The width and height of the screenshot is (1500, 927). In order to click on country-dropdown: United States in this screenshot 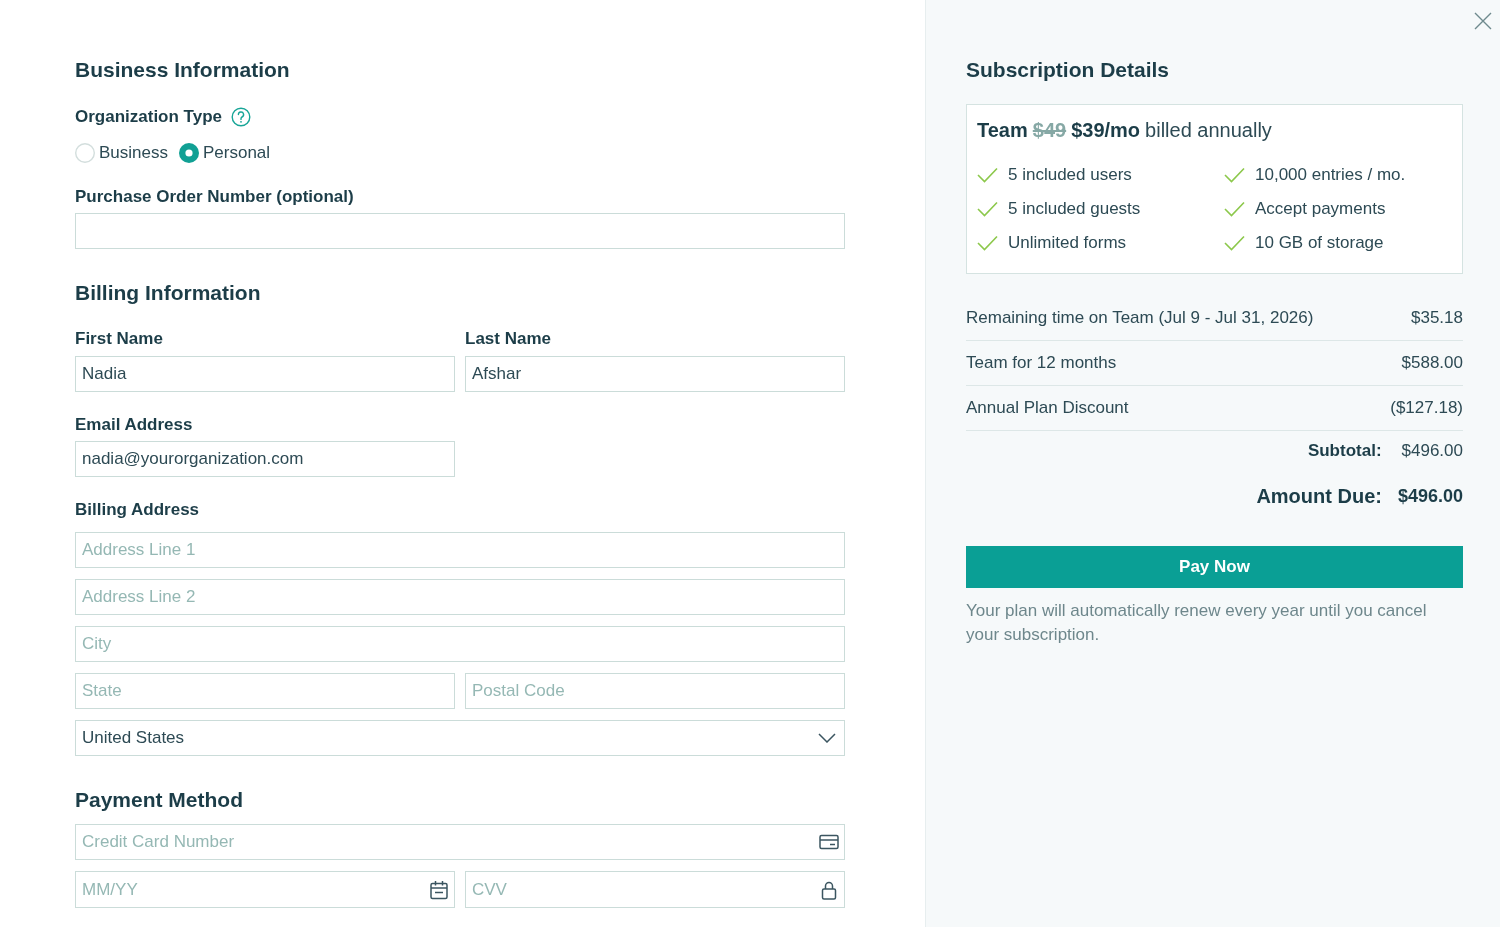, I will do `click(460, 738)`.